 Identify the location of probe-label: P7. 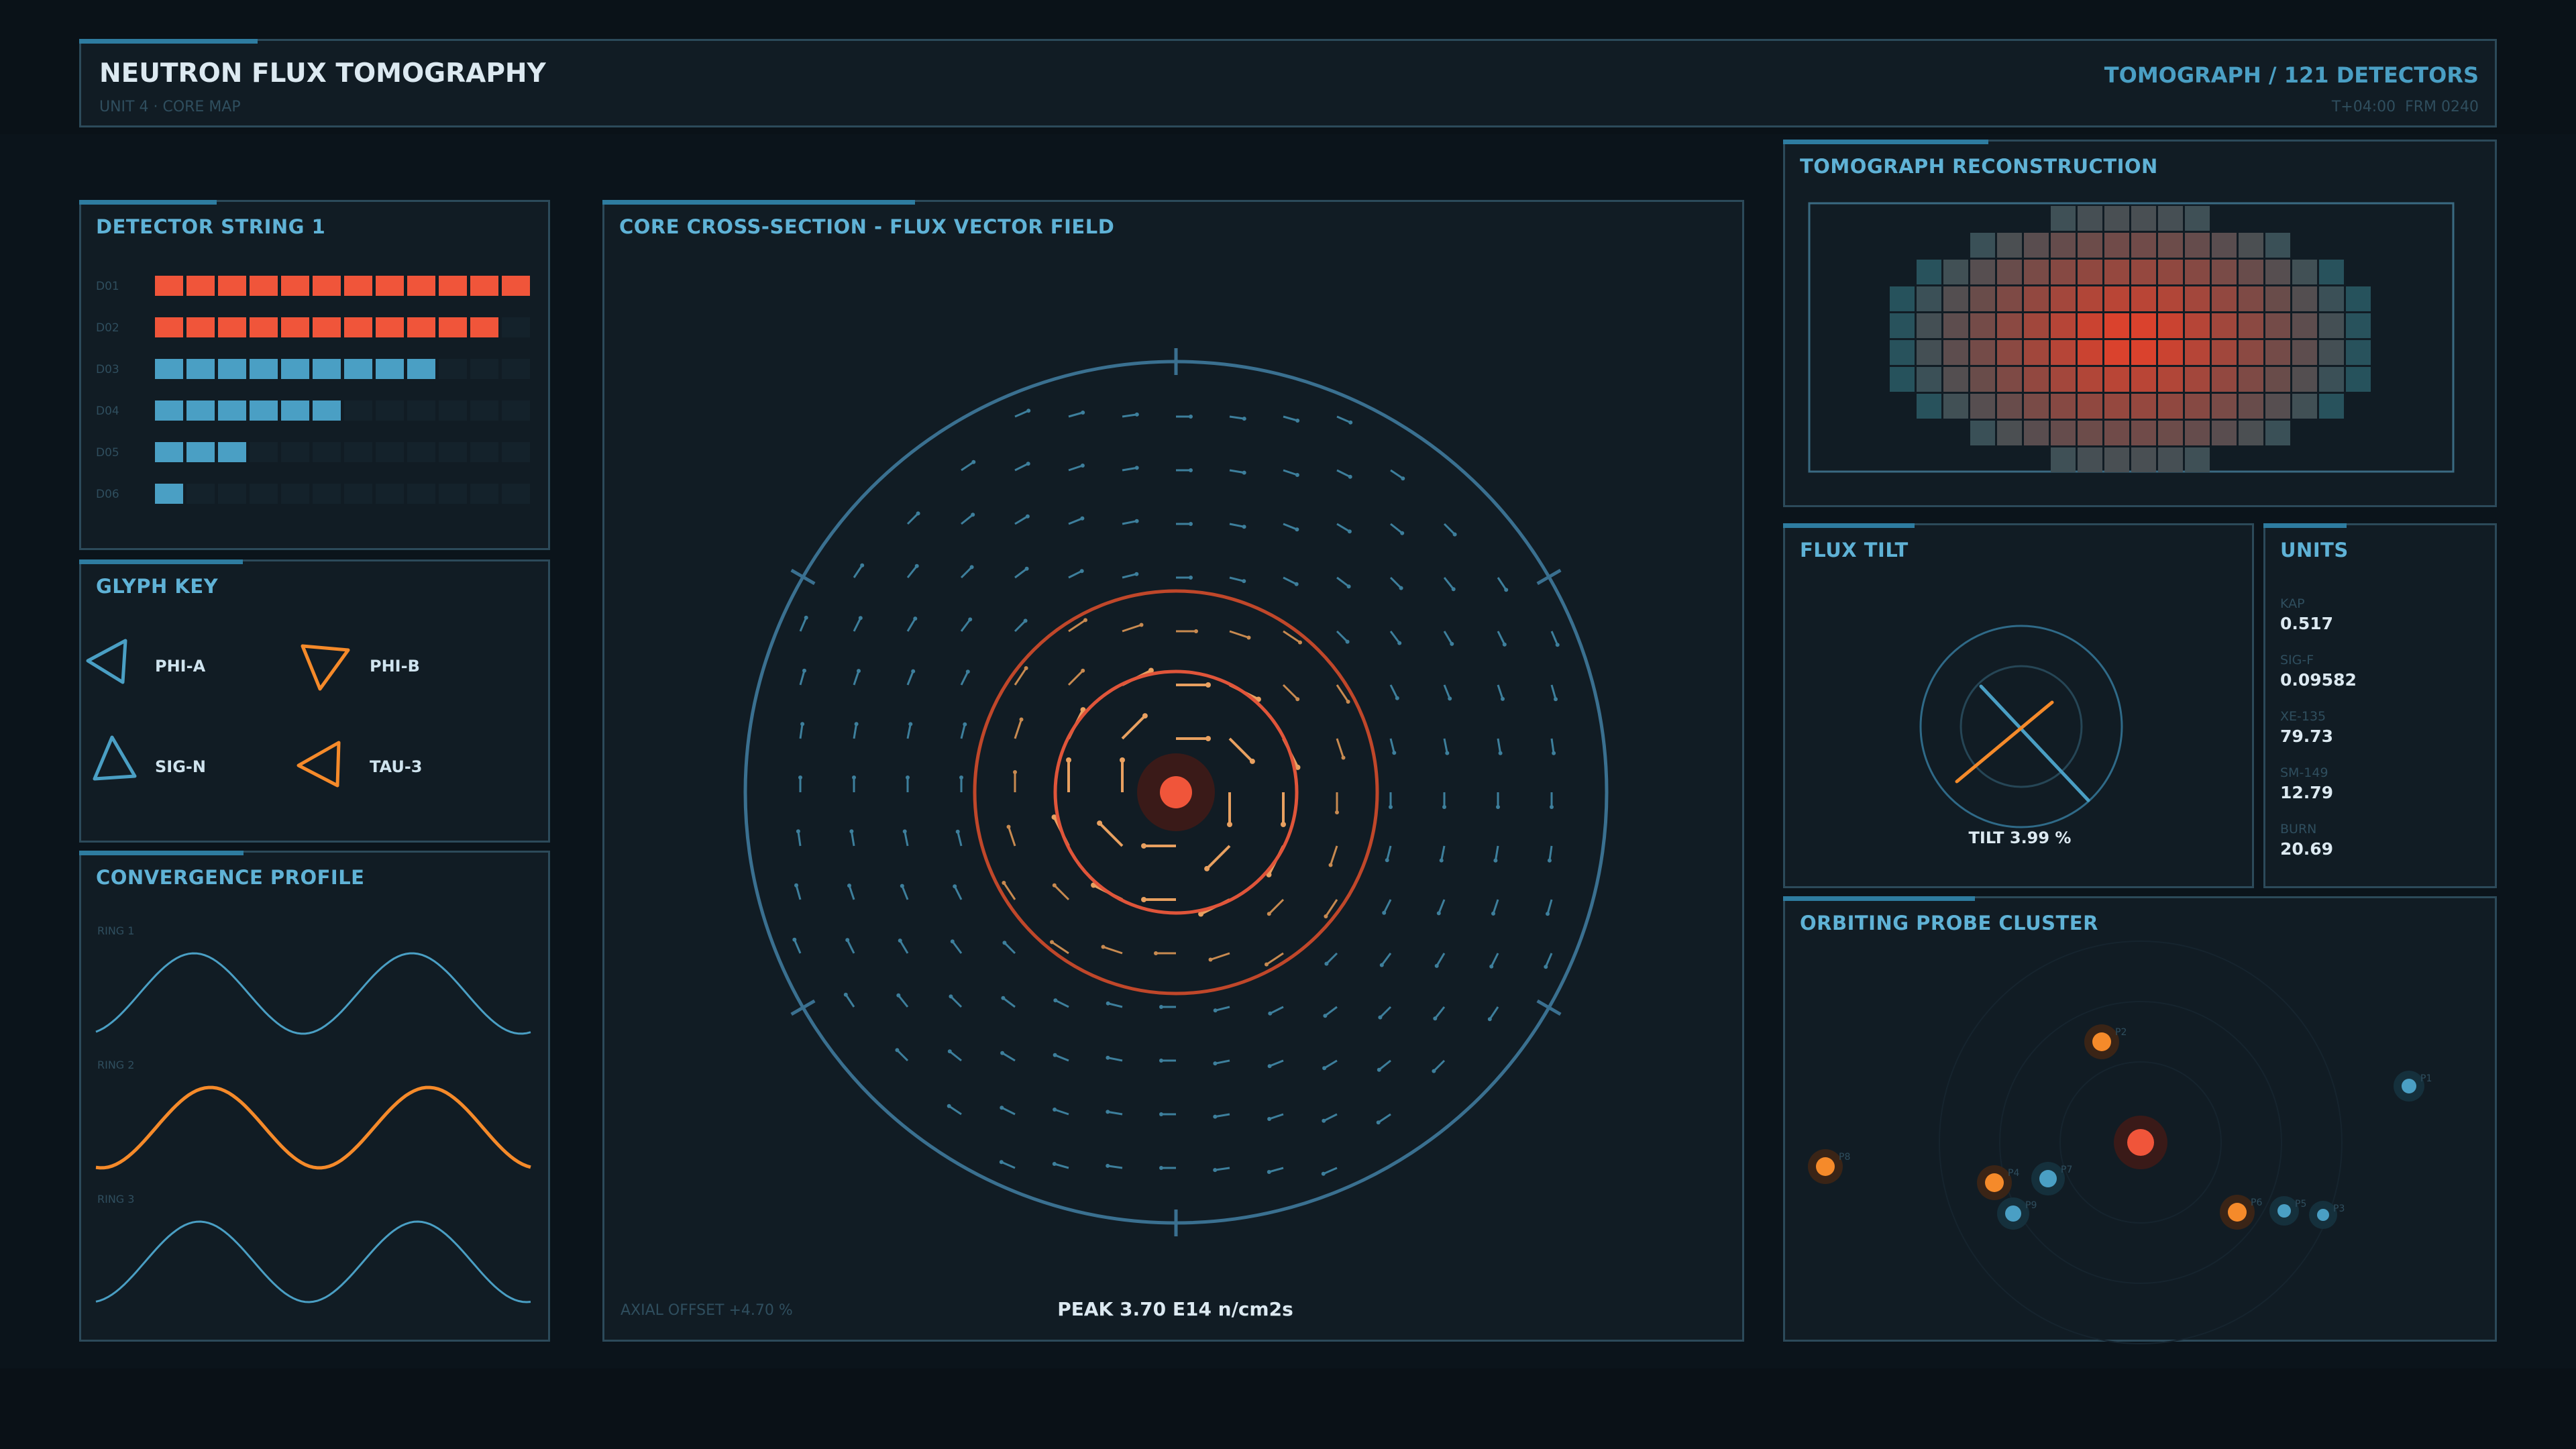
(2066, 1170).